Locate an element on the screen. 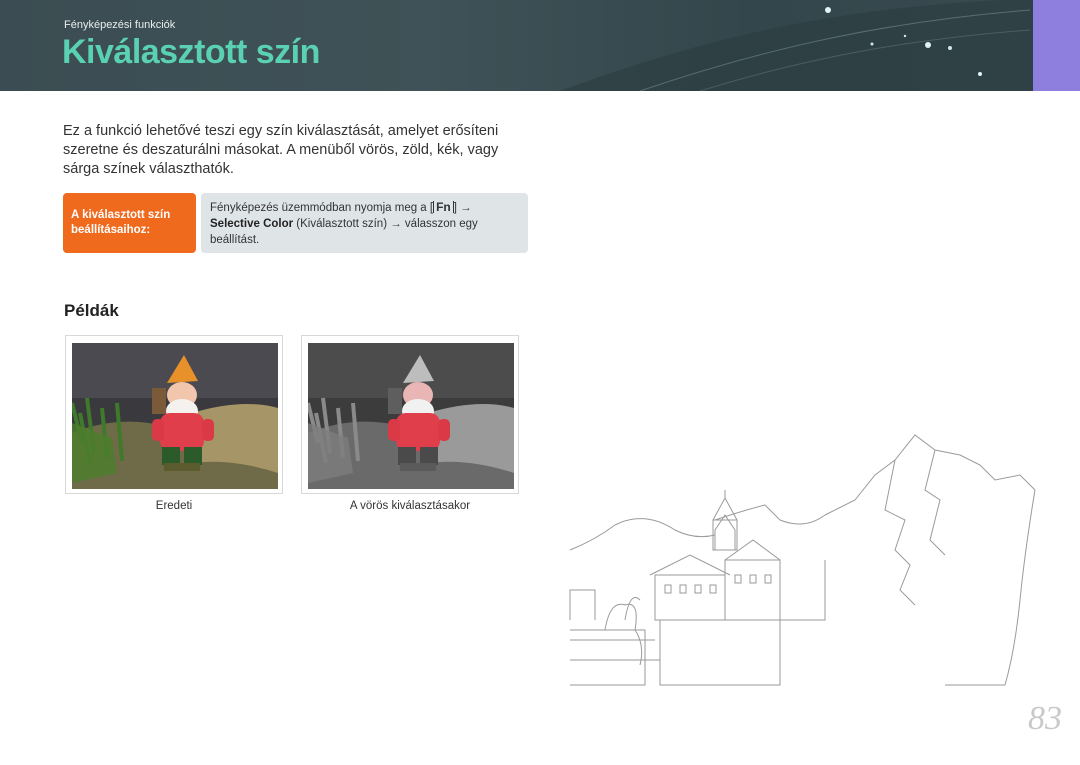 This screenshot has height=765, width=1080. page-header: Fényképezési funkciók Kiválasztott szín is located at coordinates (540, 45).